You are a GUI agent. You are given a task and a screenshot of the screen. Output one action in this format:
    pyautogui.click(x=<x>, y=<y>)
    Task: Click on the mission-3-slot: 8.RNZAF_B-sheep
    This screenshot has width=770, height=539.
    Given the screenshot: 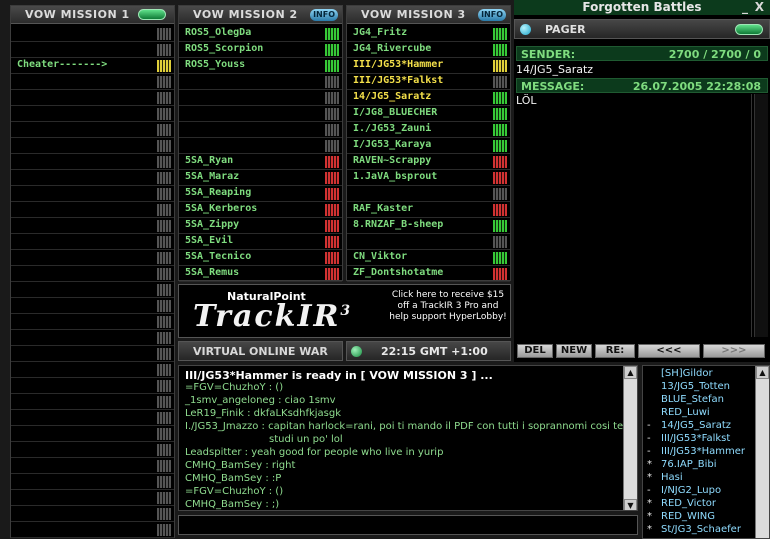 What is the action you would take?
    pyautogui.click(x=428, y=226)
    